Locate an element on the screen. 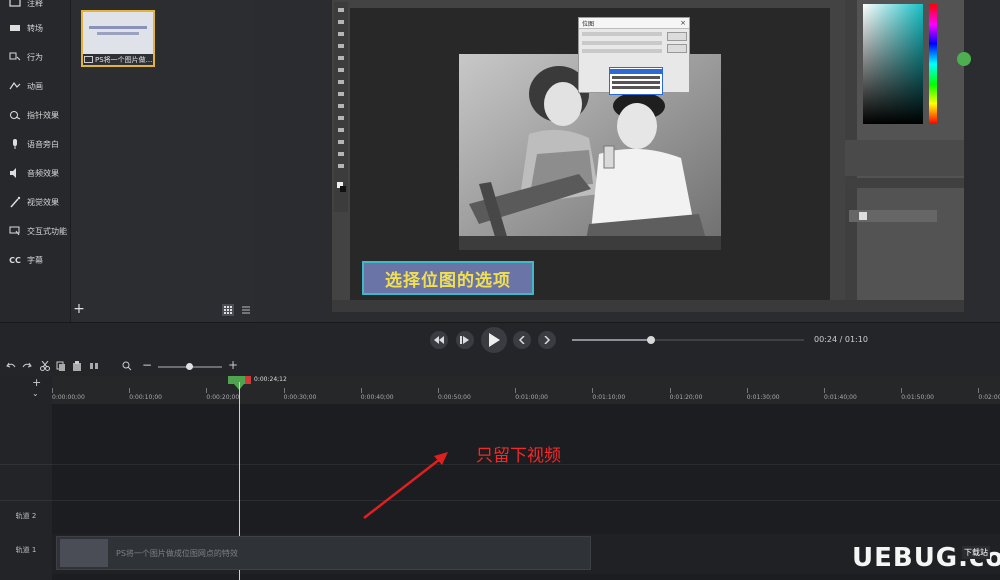  playback-progress-track is located at coordinates (688, 340).